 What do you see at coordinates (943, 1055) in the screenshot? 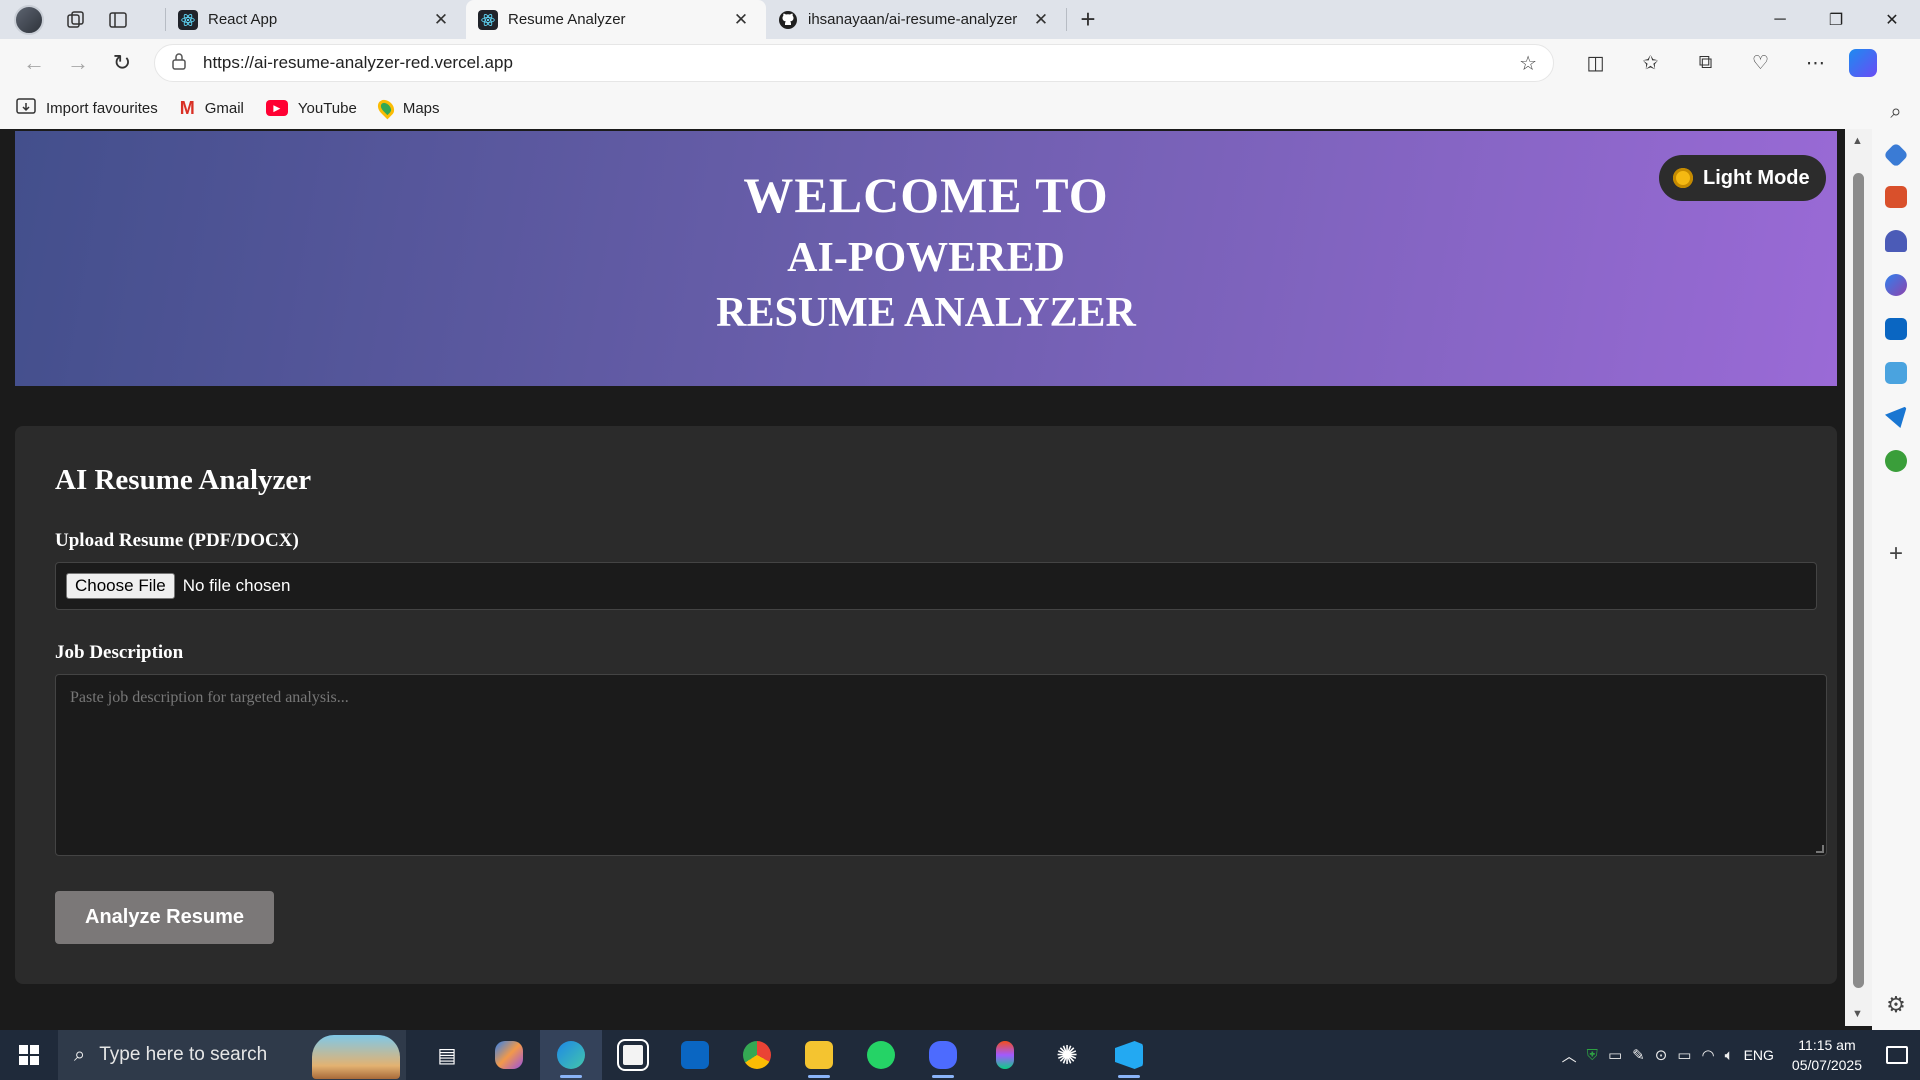
I see `deepseek-app-icon` at bounding box center [943, 1055].